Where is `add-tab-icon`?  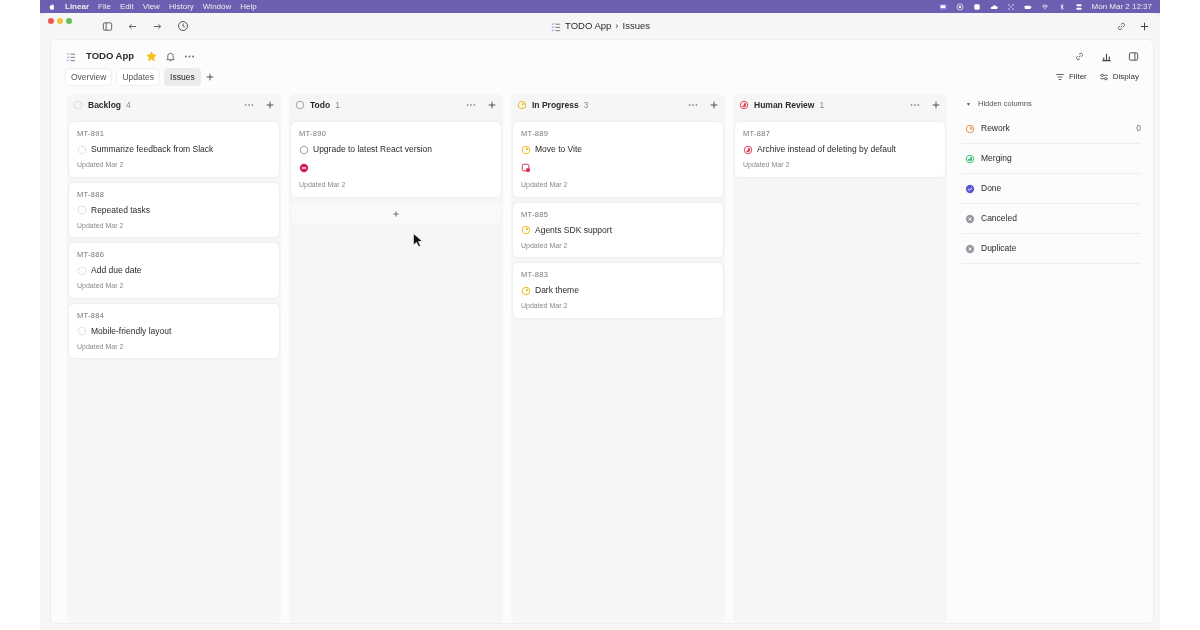
add-tab-icon is located at coordinates (209, 77).